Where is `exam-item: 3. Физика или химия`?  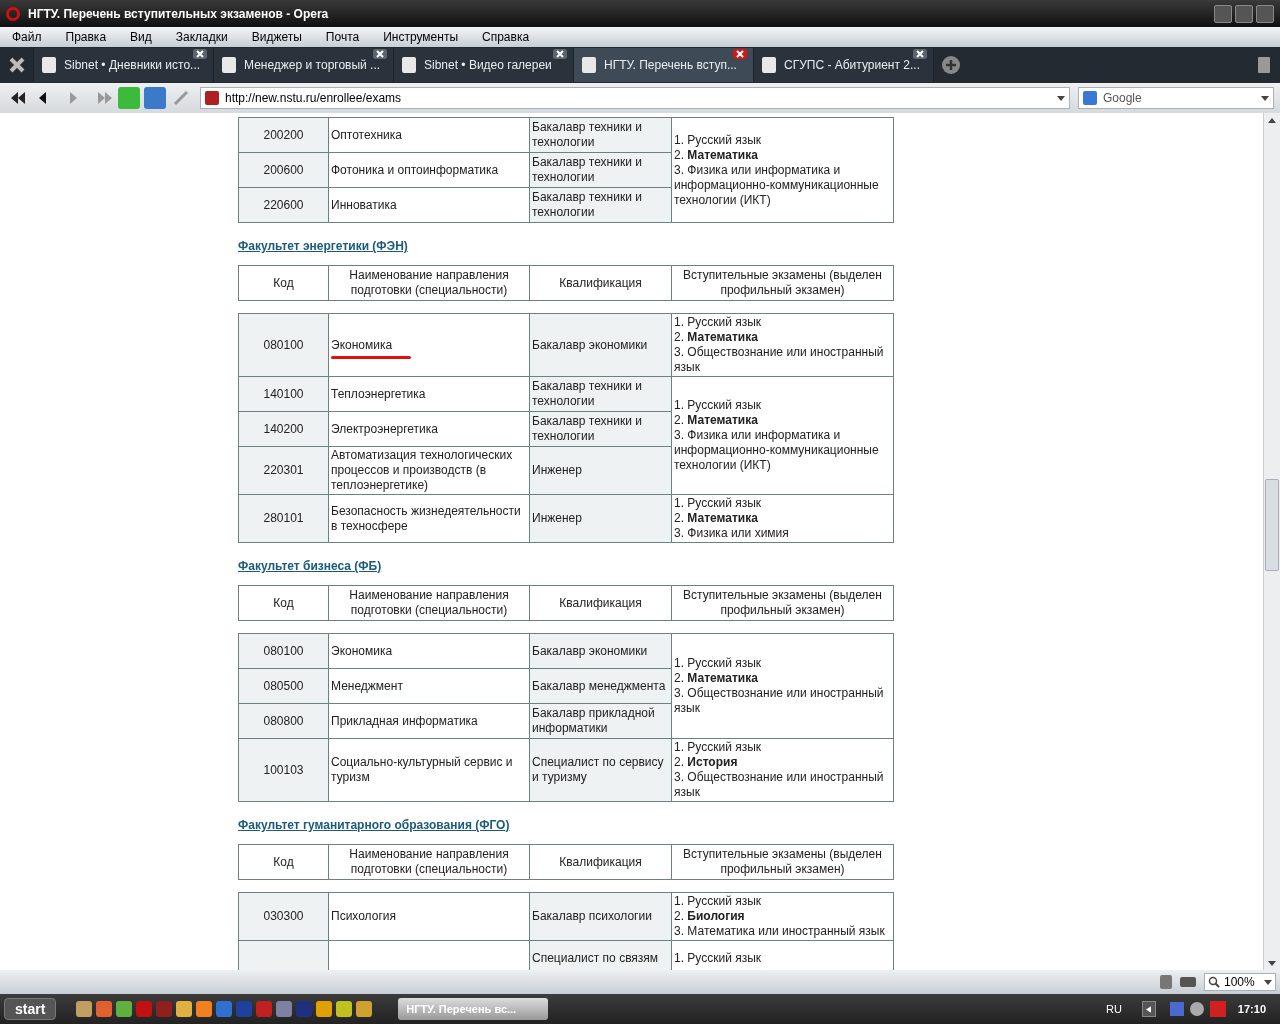 exam-item: 3. Физика или химия is located at coordinates (732, 533).